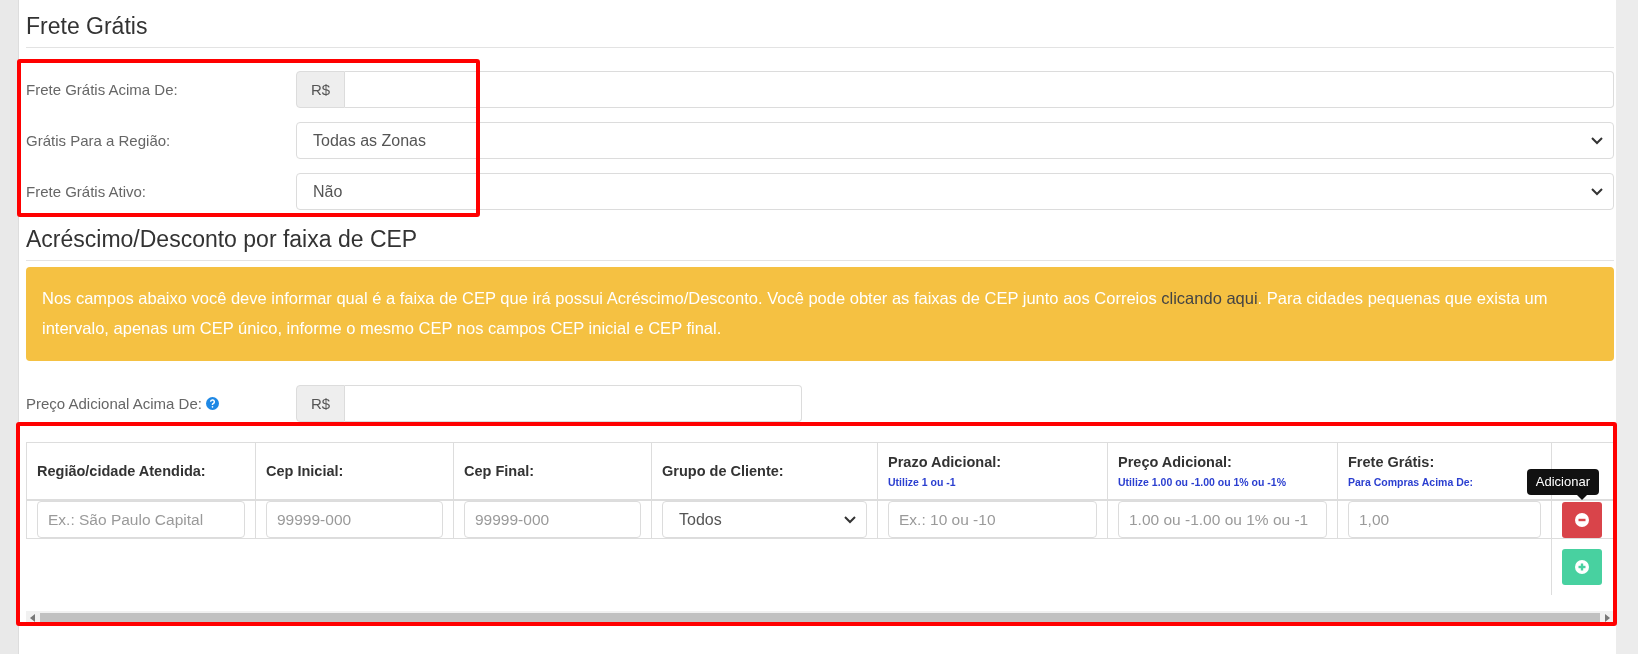  I want to click on dropdown: Todas as Zonas, so click(955, 140).